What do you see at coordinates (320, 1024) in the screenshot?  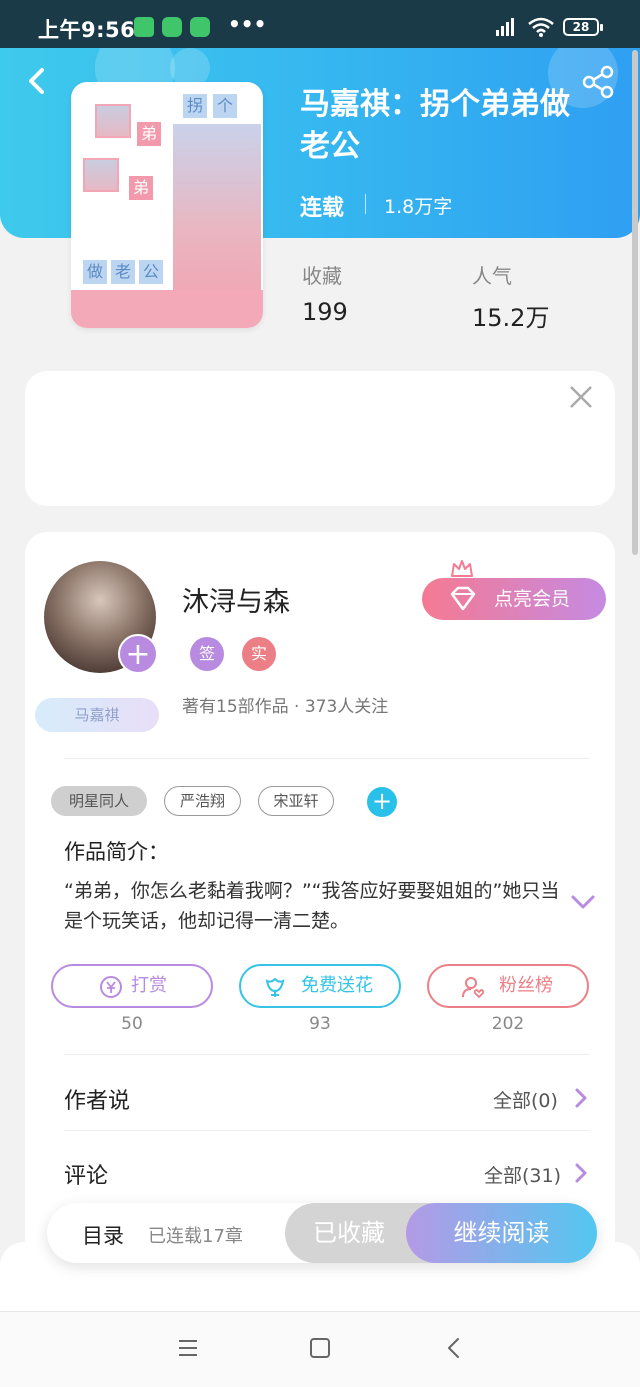 I see `flower-count: 93` at bounding box center [320, 1024].